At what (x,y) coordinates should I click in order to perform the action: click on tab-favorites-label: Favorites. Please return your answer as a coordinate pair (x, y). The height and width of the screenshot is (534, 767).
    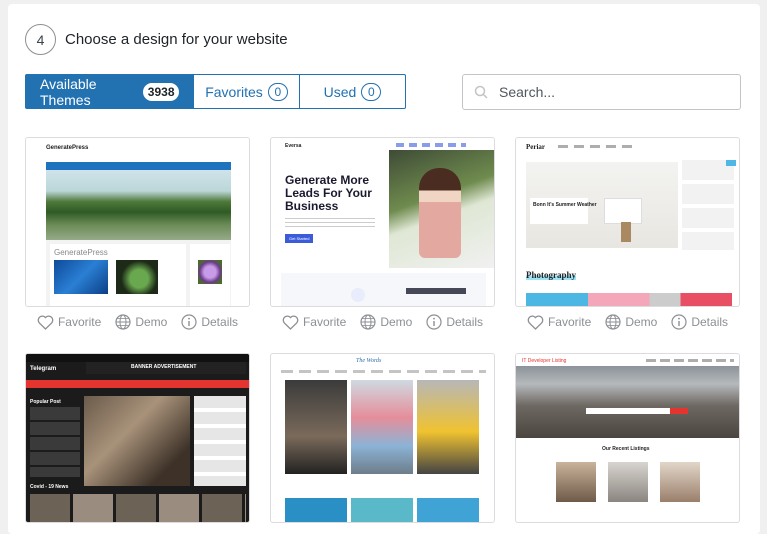
    Looking at the image, I should click on (234, 91).